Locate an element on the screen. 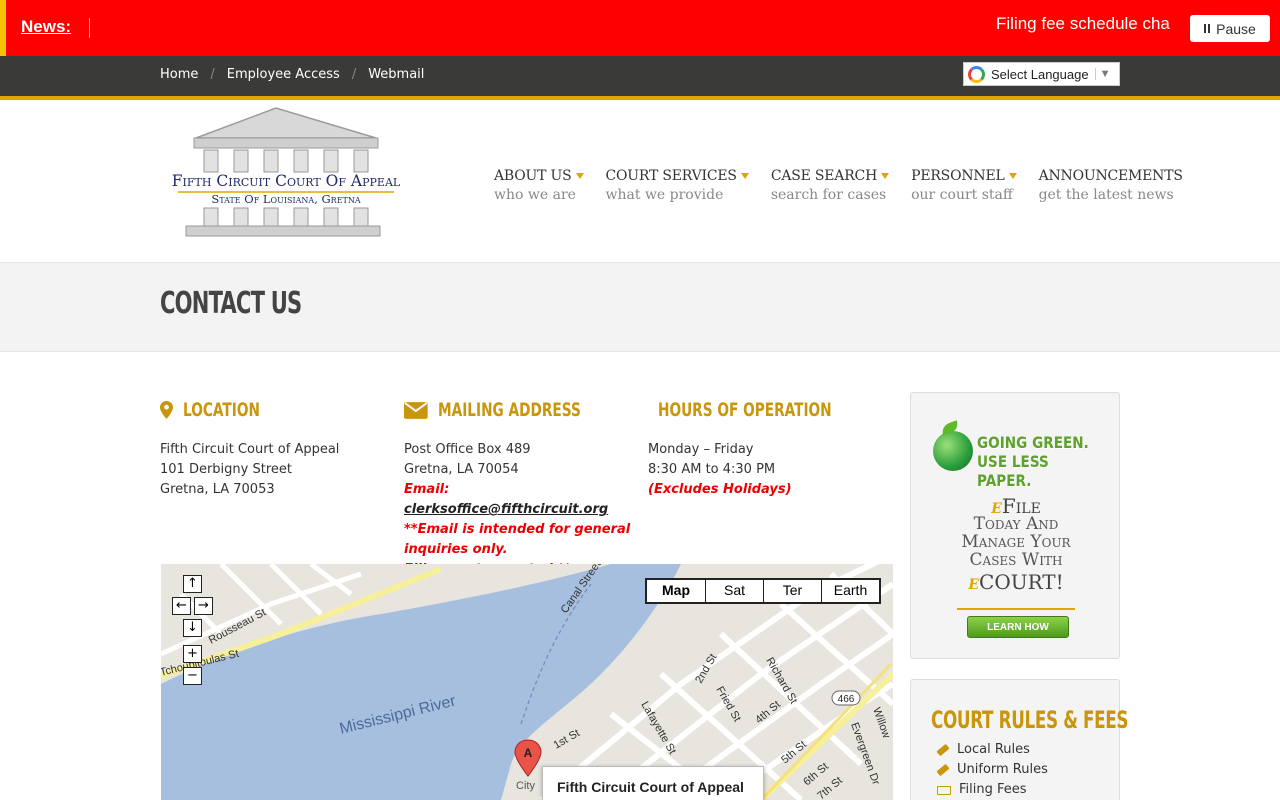 This screenshot has height=800, width=1280. nav-subtitle: get the latest news is located at coordinates (1106, 195).